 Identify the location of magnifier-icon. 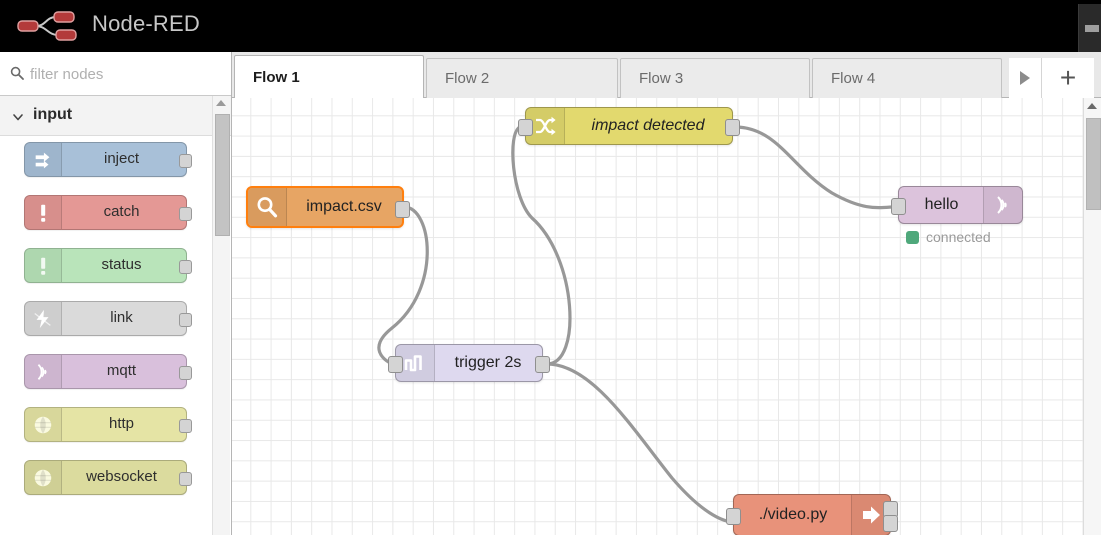
(267, 207).